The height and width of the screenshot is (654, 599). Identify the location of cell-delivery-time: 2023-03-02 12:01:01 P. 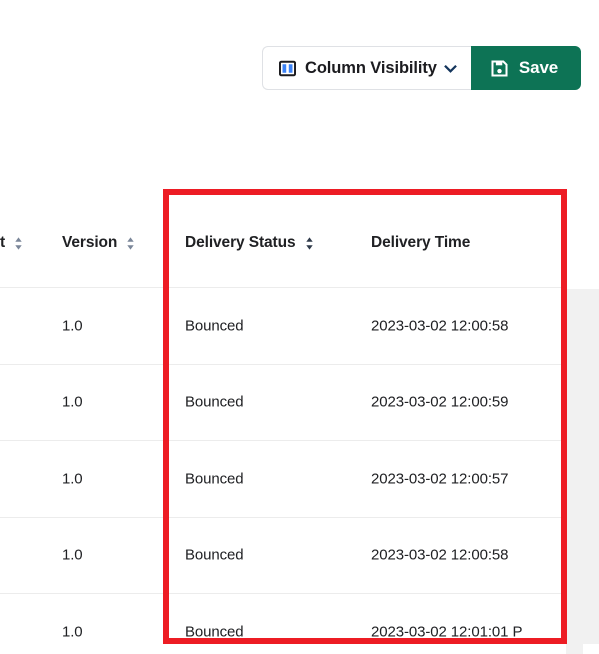
(447, 632).